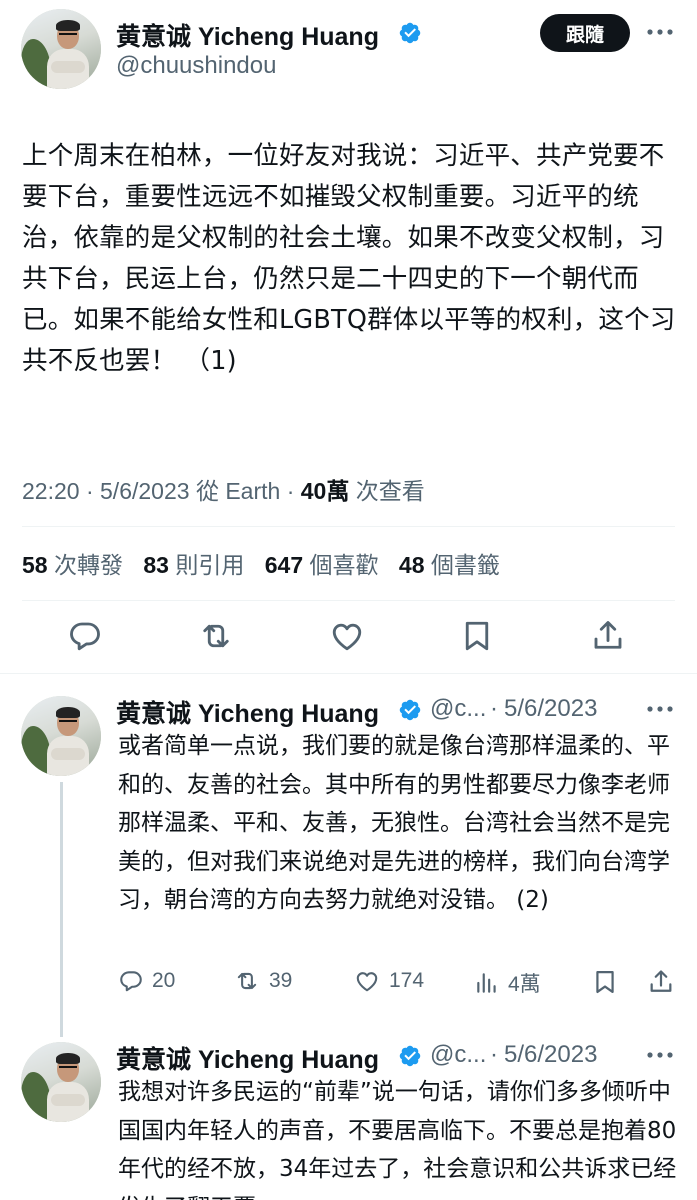  Describe the element at coordinates (388, 981) in the screenshot. I see `reply-like-button: 174` at that location.